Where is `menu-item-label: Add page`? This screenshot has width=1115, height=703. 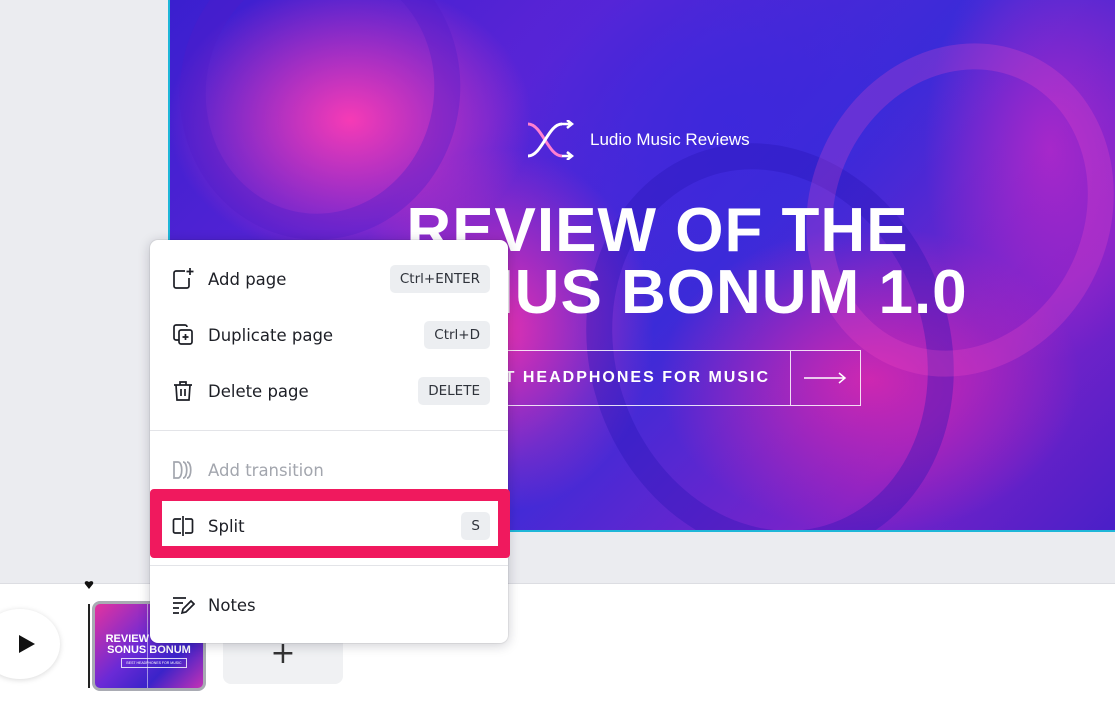 menu-item-label: Add page is located at coordinates (247, 279).